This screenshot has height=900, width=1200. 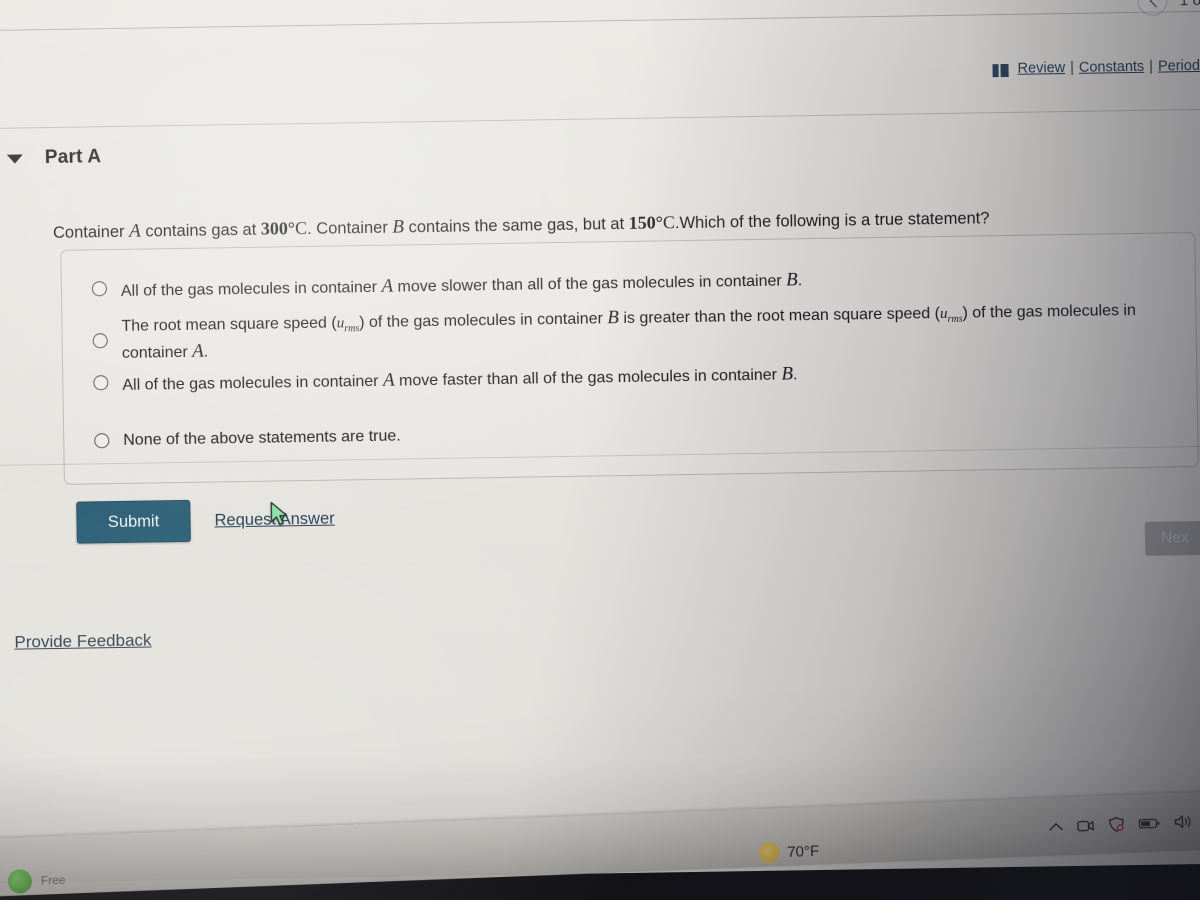 What do you see at coordinates (803, 851) in the screenshot?
I see `weather-temperature: 70°F` at bounding box center [803, 851].